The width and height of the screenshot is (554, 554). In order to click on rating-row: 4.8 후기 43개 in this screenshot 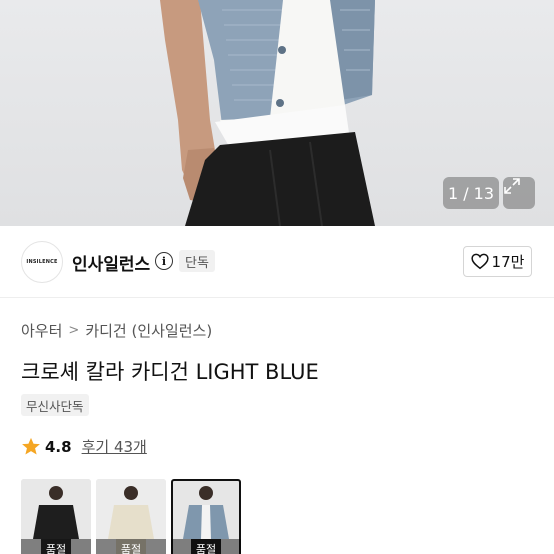, I will do `click(84, 446)`.